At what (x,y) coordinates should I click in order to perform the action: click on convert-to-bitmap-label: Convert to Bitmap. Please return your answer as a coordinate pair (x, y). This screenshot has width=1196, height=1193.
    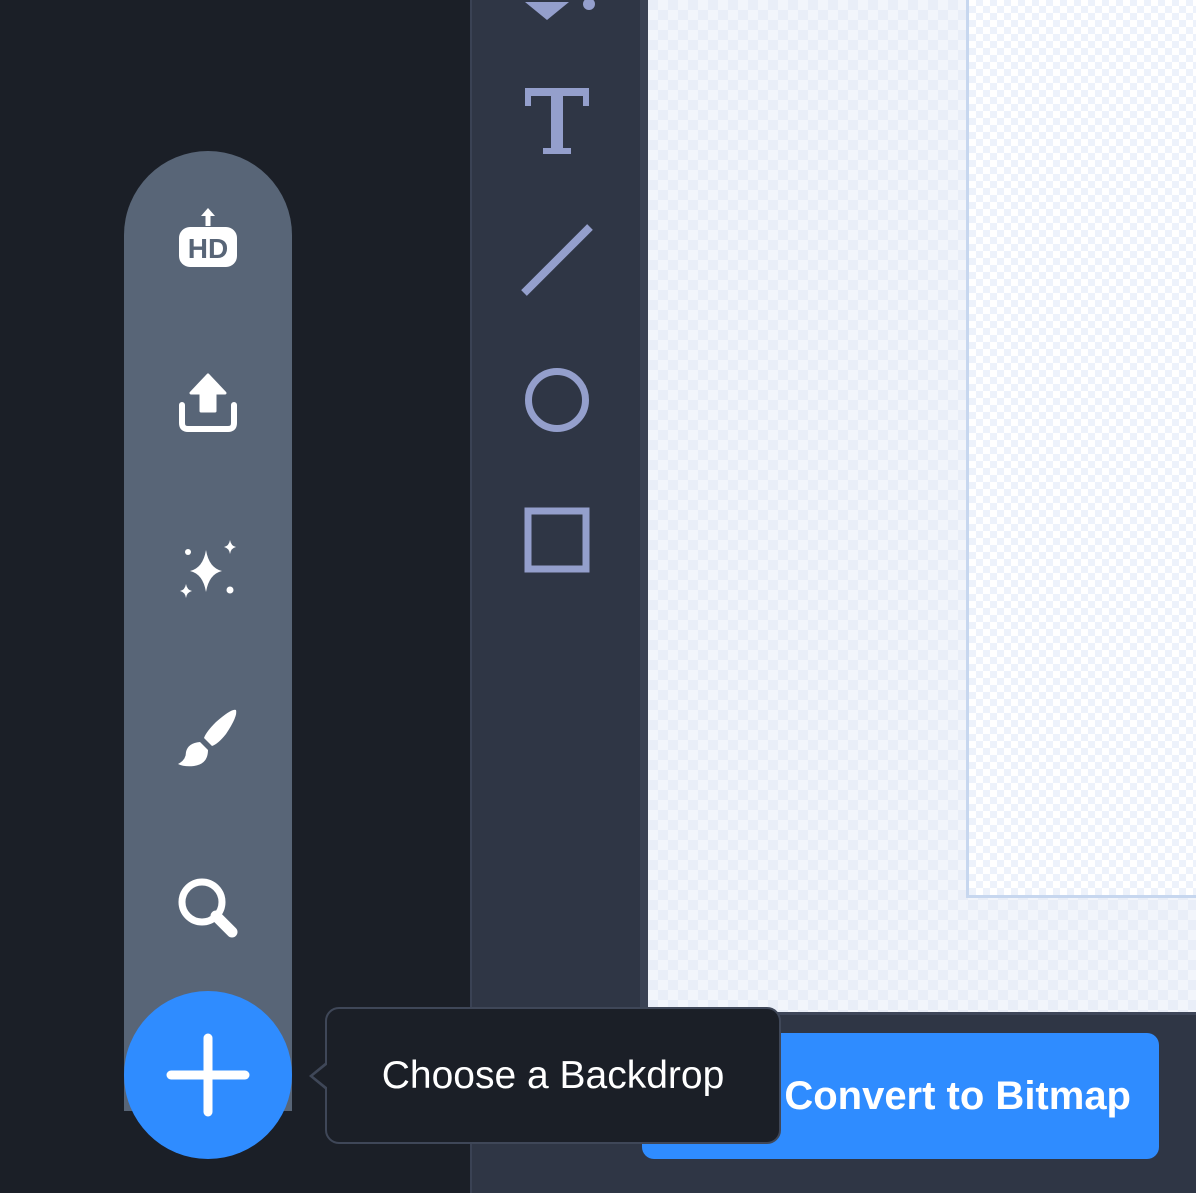
    Looking at the image, I should click on (957, 1095).